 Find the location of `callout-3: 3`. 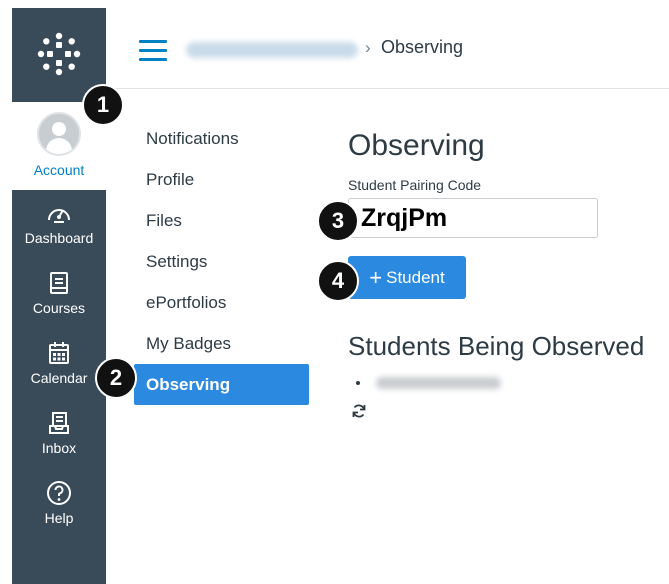

callout-3: 3 is located at coordinates (338, 221).